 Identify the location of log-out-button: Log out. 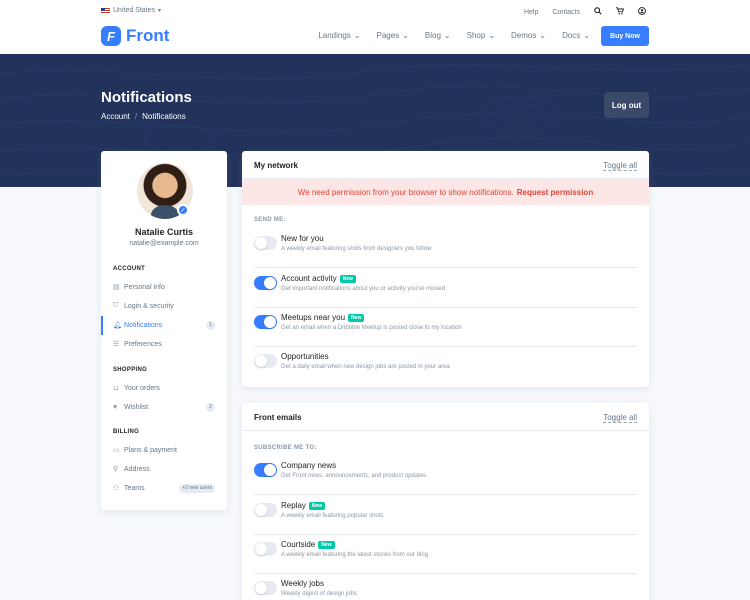
(626, 105).